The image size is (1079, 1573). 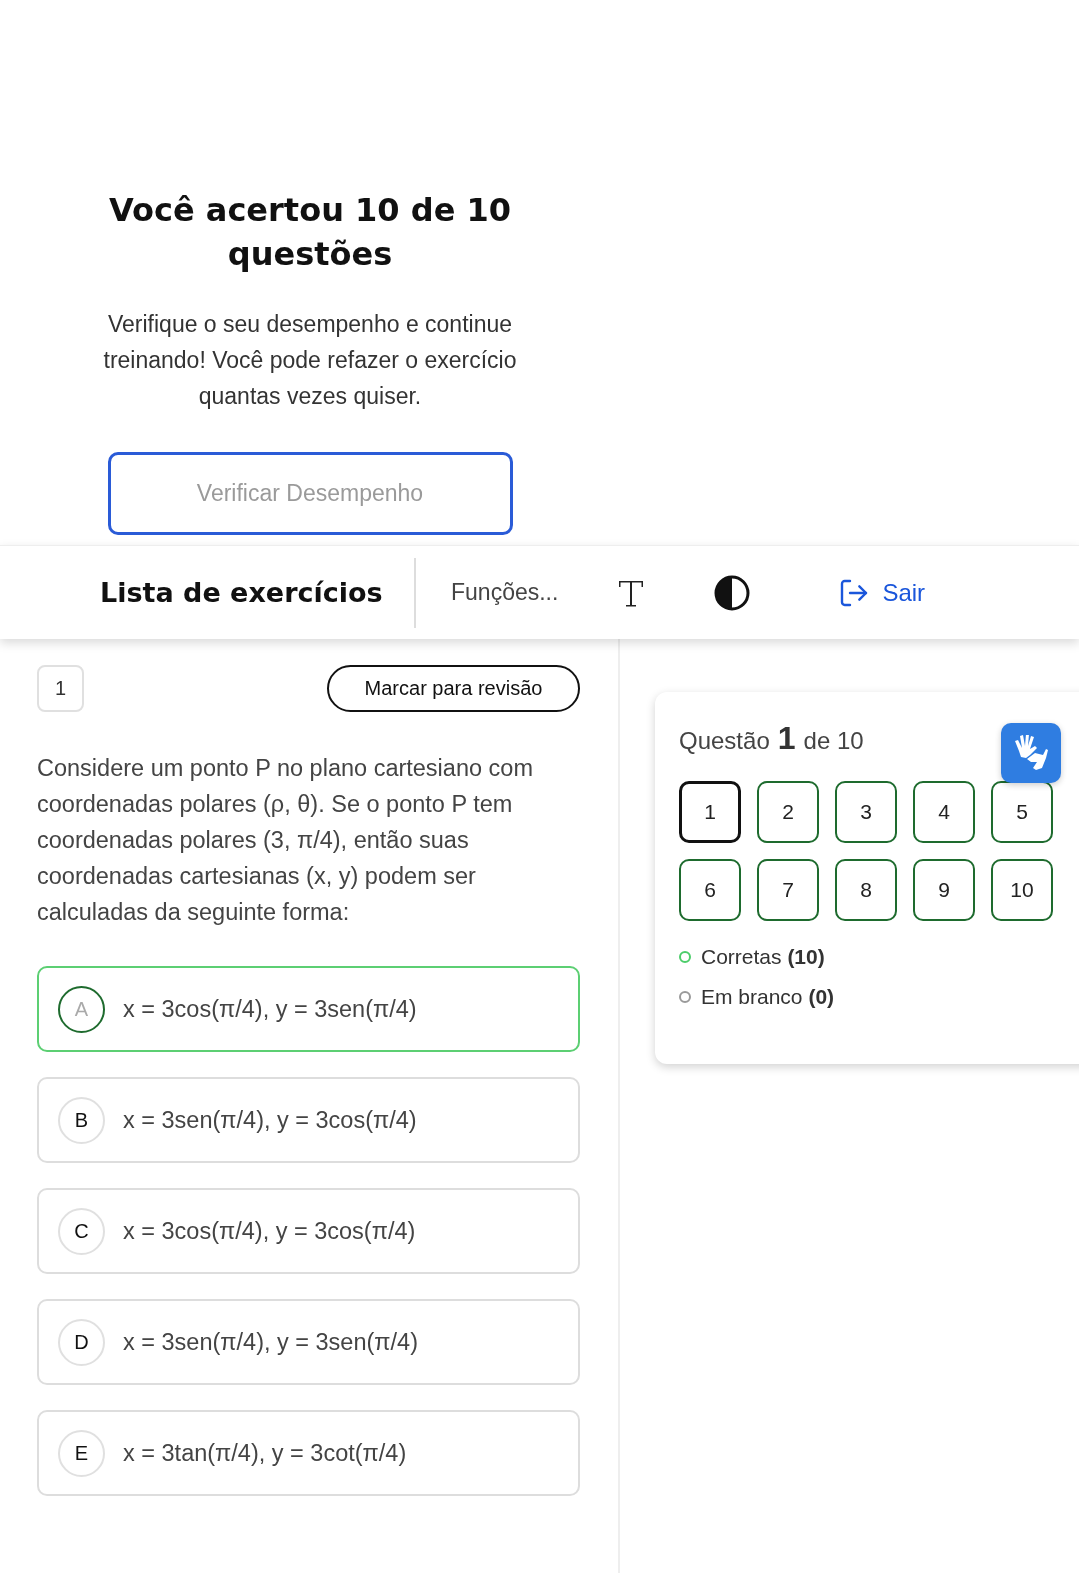 I want to click on answer-option: A x = 3cos(π/4), y = 3sen(π/4), so click(x=308, y=1009).